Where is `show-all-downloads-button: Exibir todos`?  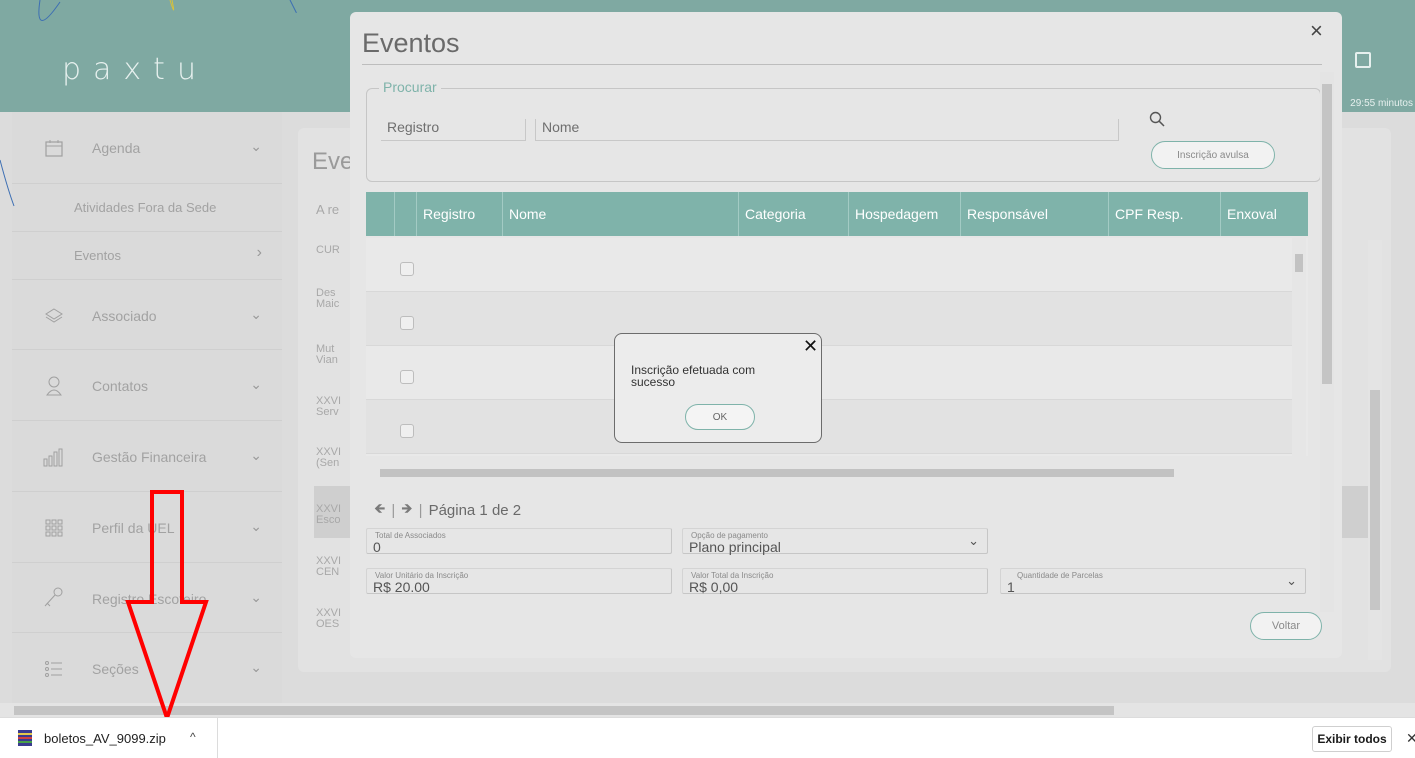 show-all-downloads-button: Exibir todos is located at coordinates (1352, 739).